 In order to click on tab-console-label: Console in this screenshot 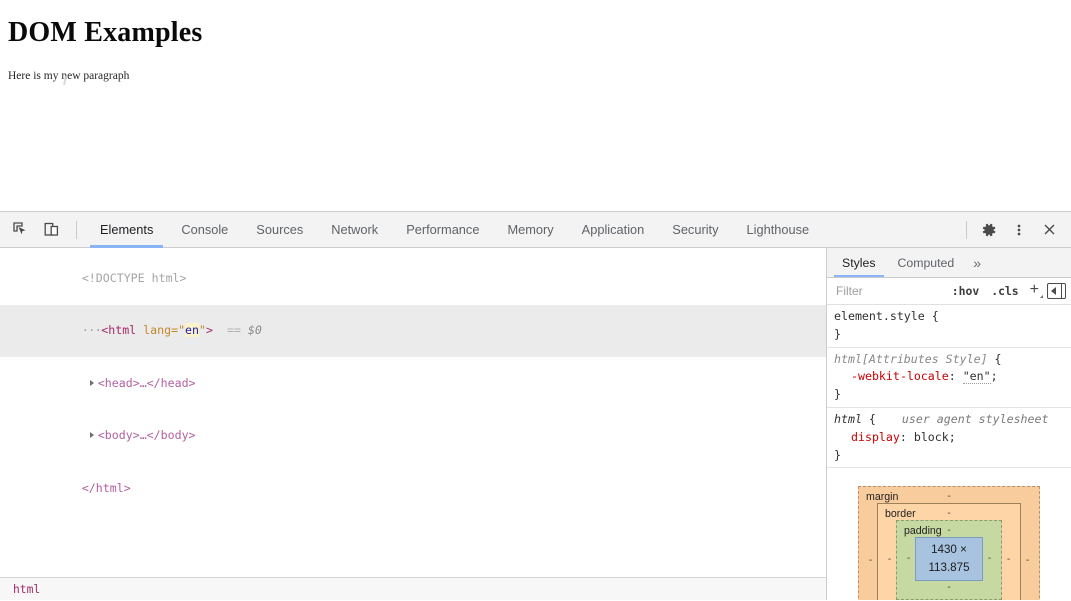, I will do `click(204, 229)`.